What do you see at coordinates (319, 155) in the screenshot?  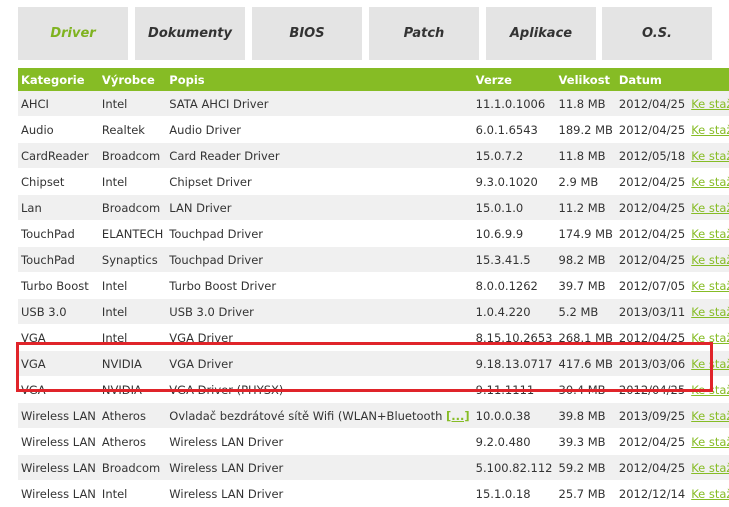 I see `cell-description: Card Reader Driver` at bounding box center [319, 155].